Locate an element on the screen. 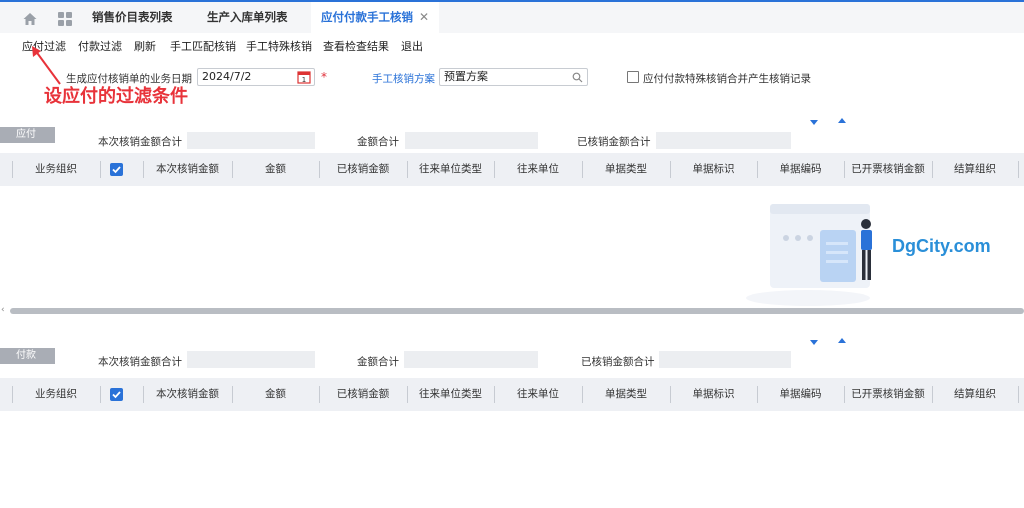  exit-button: 退出 is located at coordinates (412, 46).